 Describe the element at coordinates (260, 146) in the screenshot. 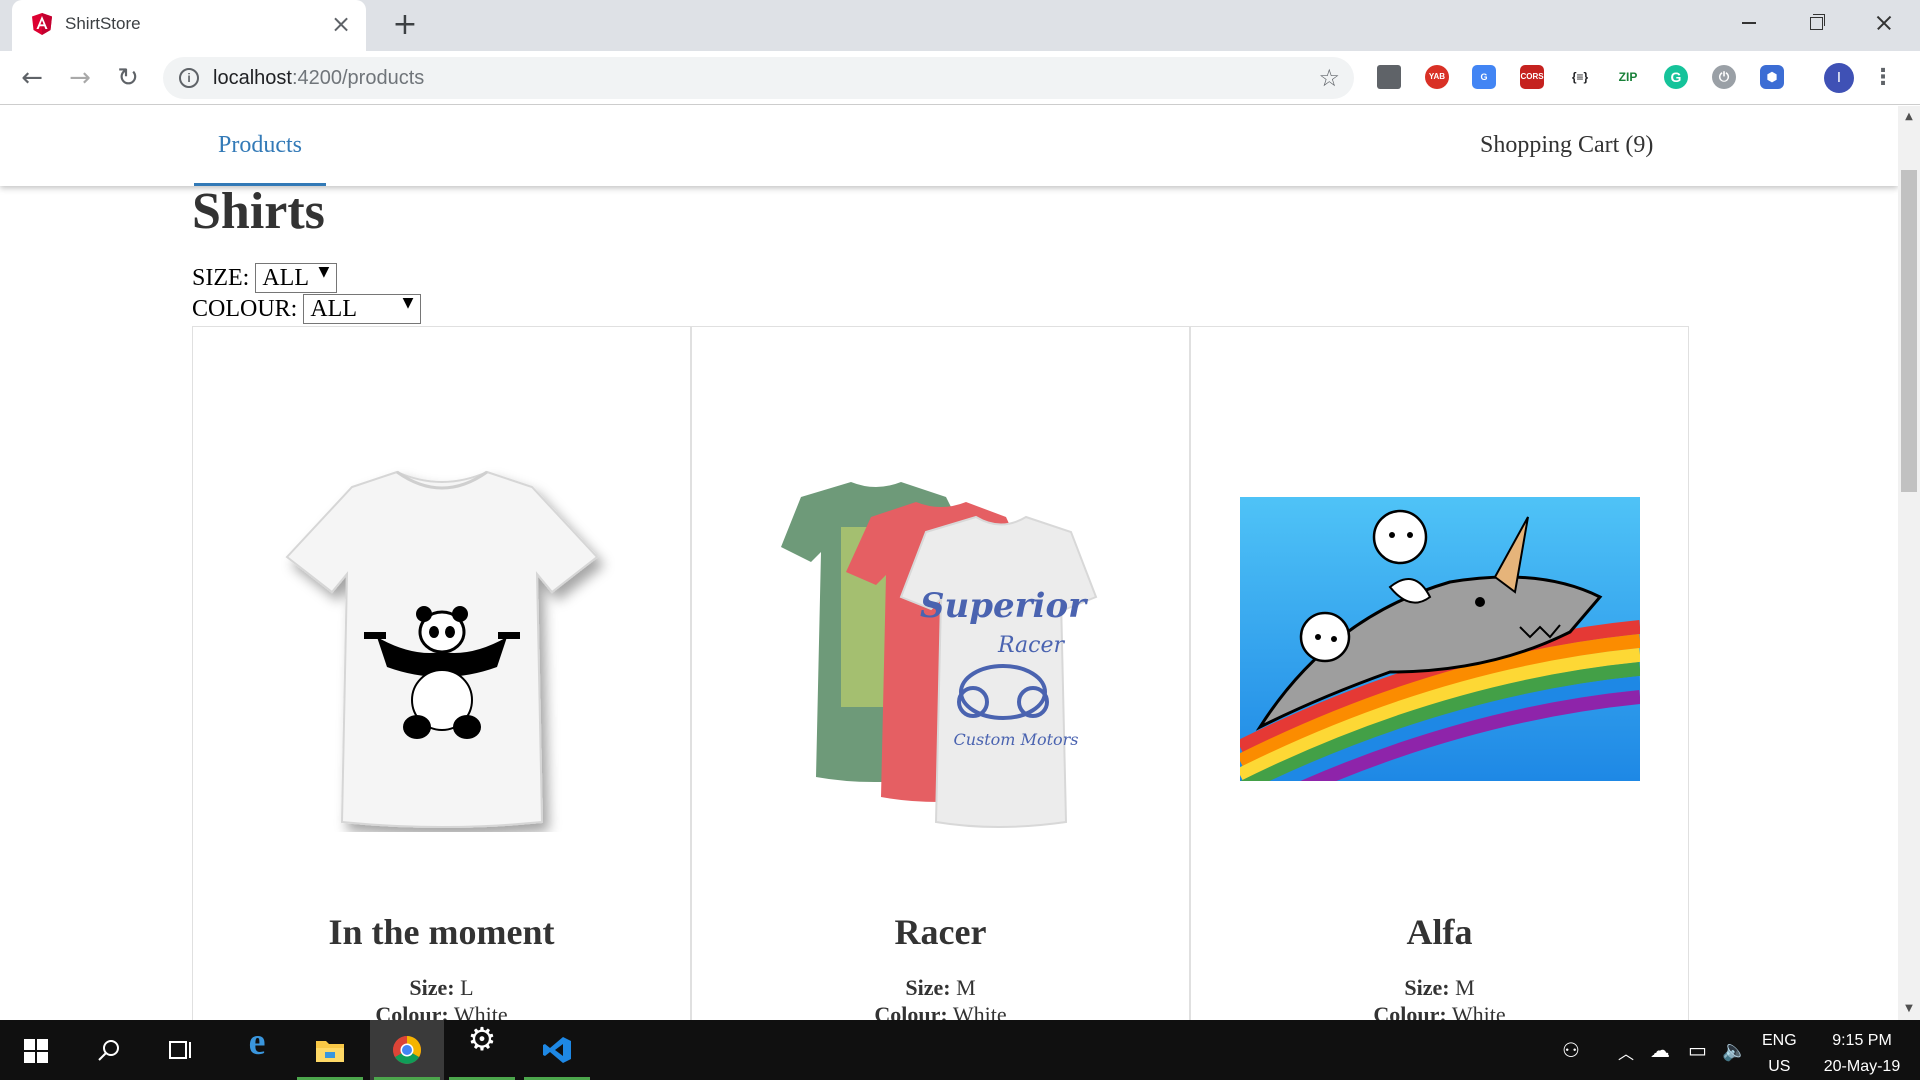

I see `nav-products-link: Products` at that location.